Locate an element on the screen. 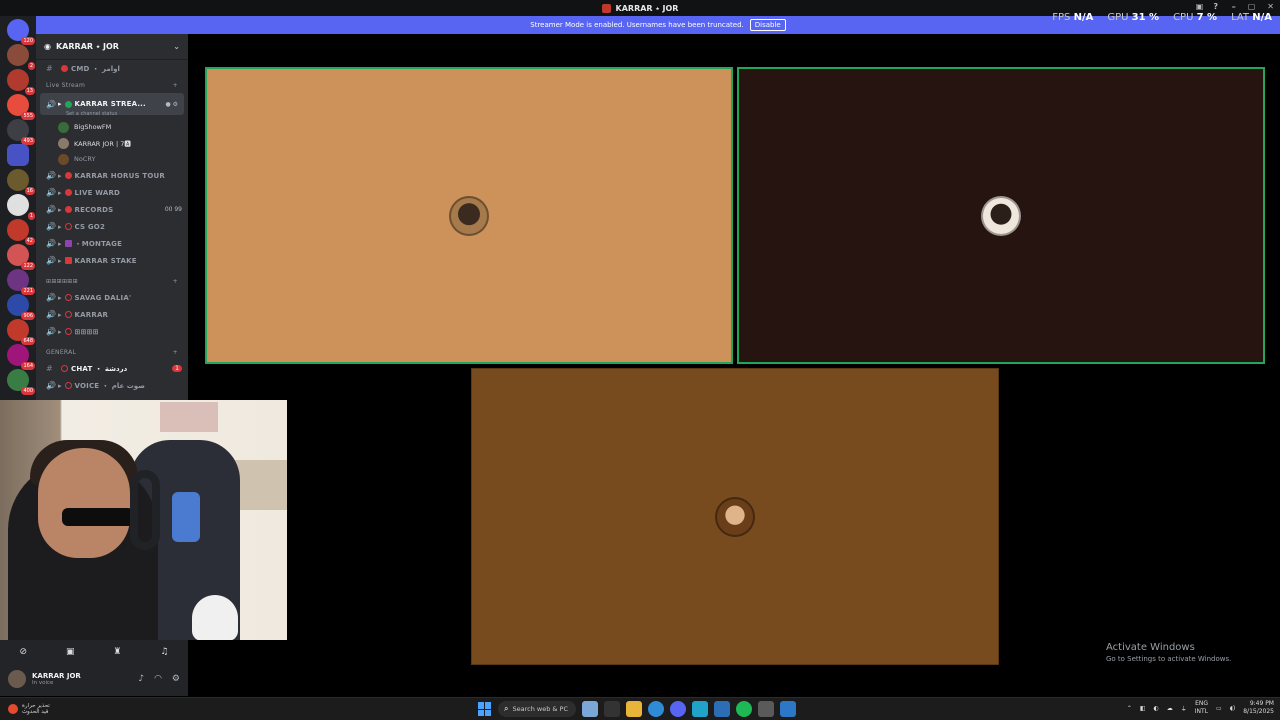 The height and width of the screenshot is (720, 1280). tray-app-icon: ◧ is located at coordinates (1143, 708).